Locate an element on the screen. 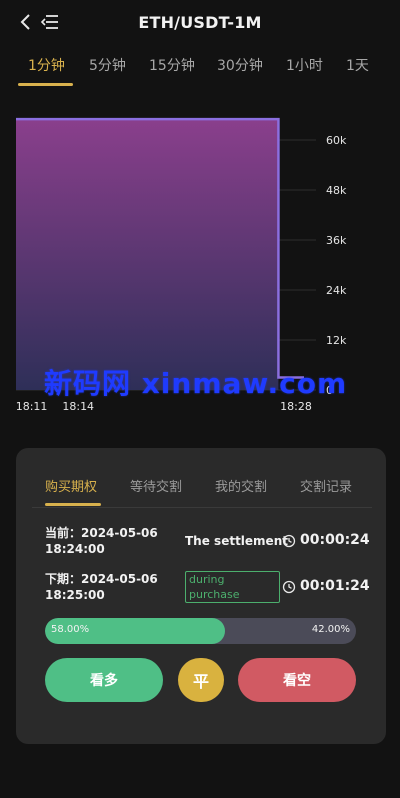 The image size is (400, 798). panel-tabs: 购买期权 等待交割 我的交割 交割记录 is located at coordinates (201, 478).